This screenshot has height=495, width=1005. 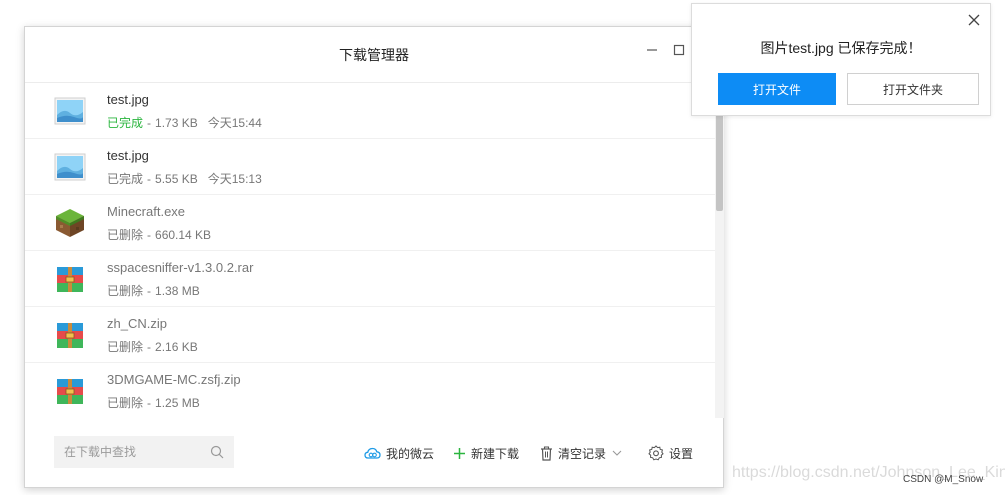 I want to click on search-box, so click(x=144, y=452).